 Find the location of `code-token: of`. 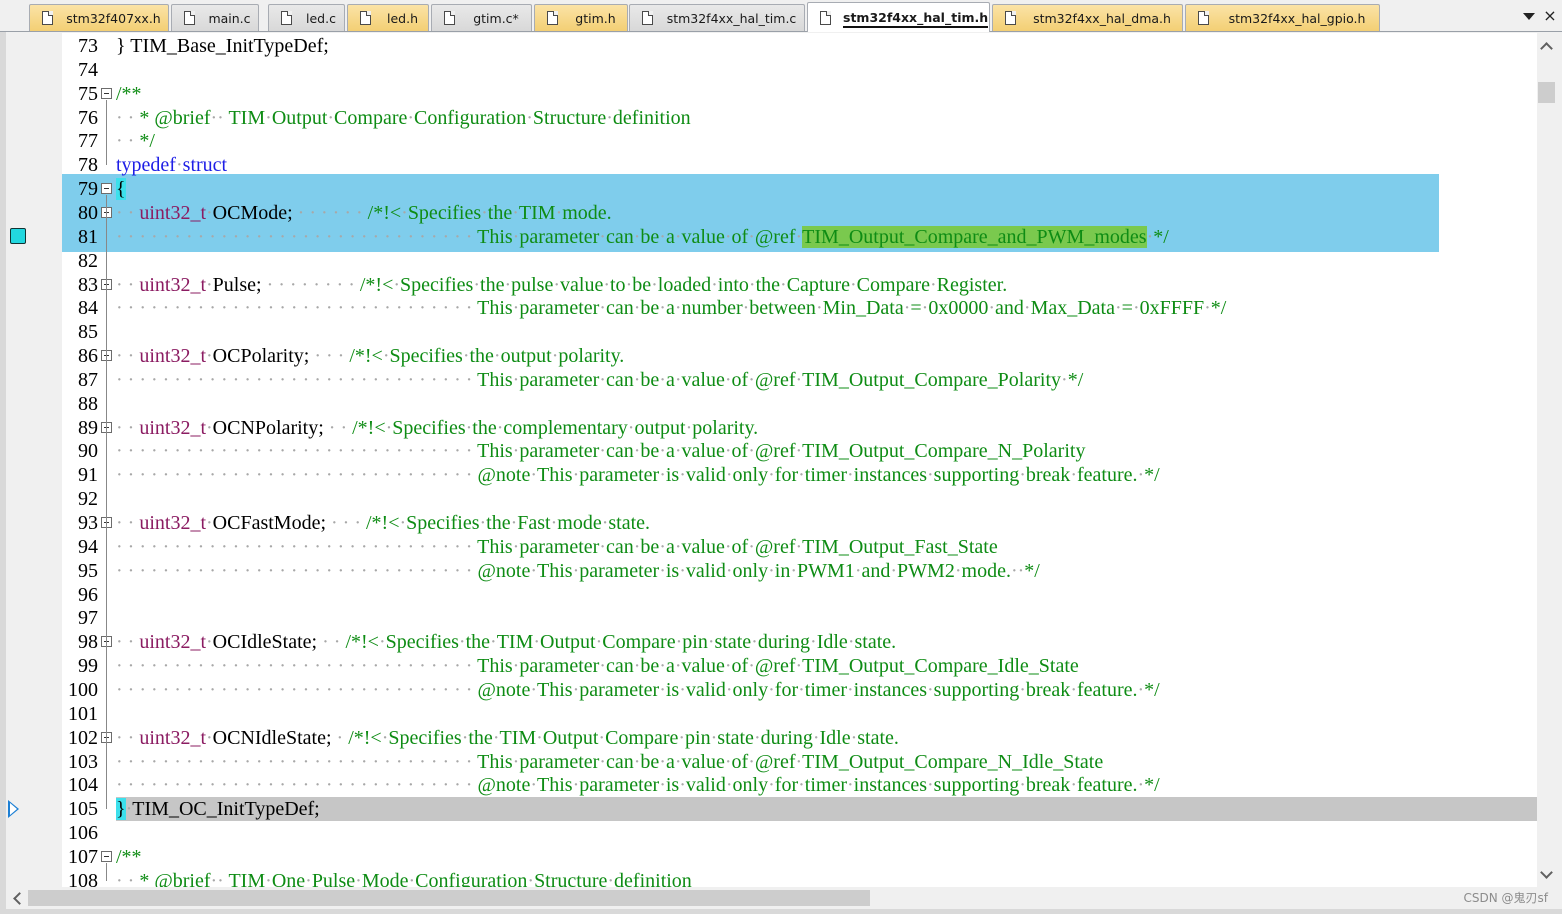

code-token: of is located at coordinates (740, 379).